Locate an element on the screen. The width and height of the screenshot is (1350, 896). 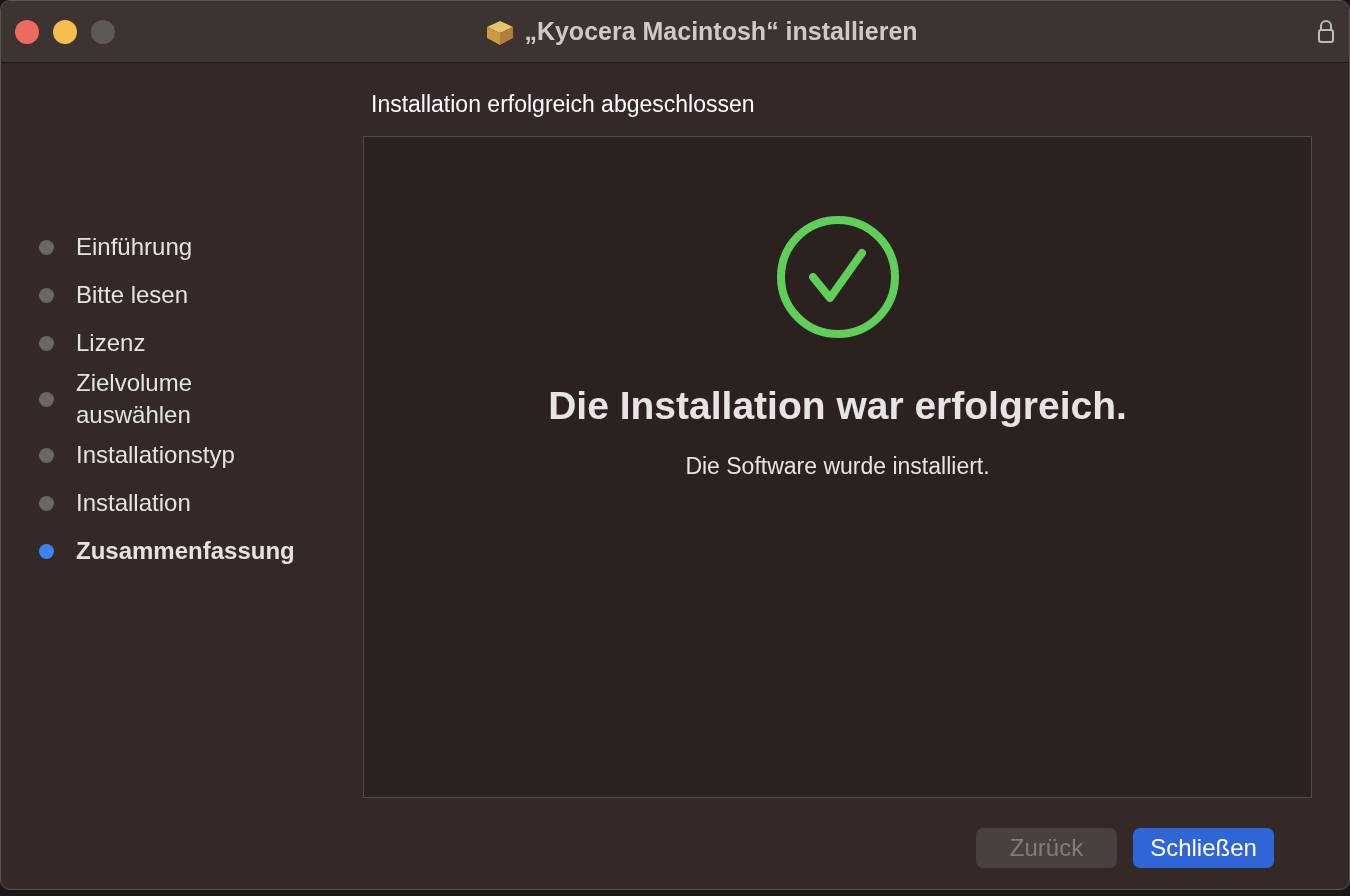
step-label: Zusammenfassung is located at coordinates (185, 551).